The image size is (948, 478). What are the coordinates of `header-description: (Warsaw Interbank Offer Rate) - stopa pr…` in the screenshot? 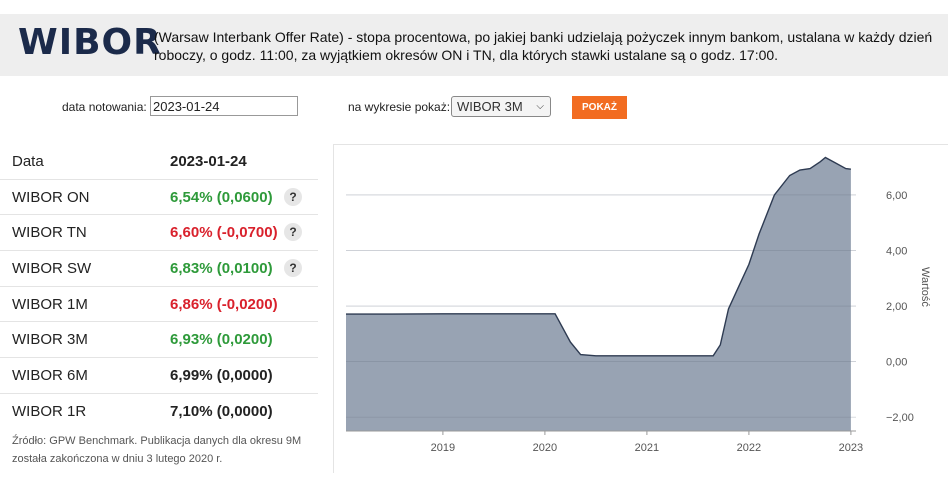 It's located at (543, 46).